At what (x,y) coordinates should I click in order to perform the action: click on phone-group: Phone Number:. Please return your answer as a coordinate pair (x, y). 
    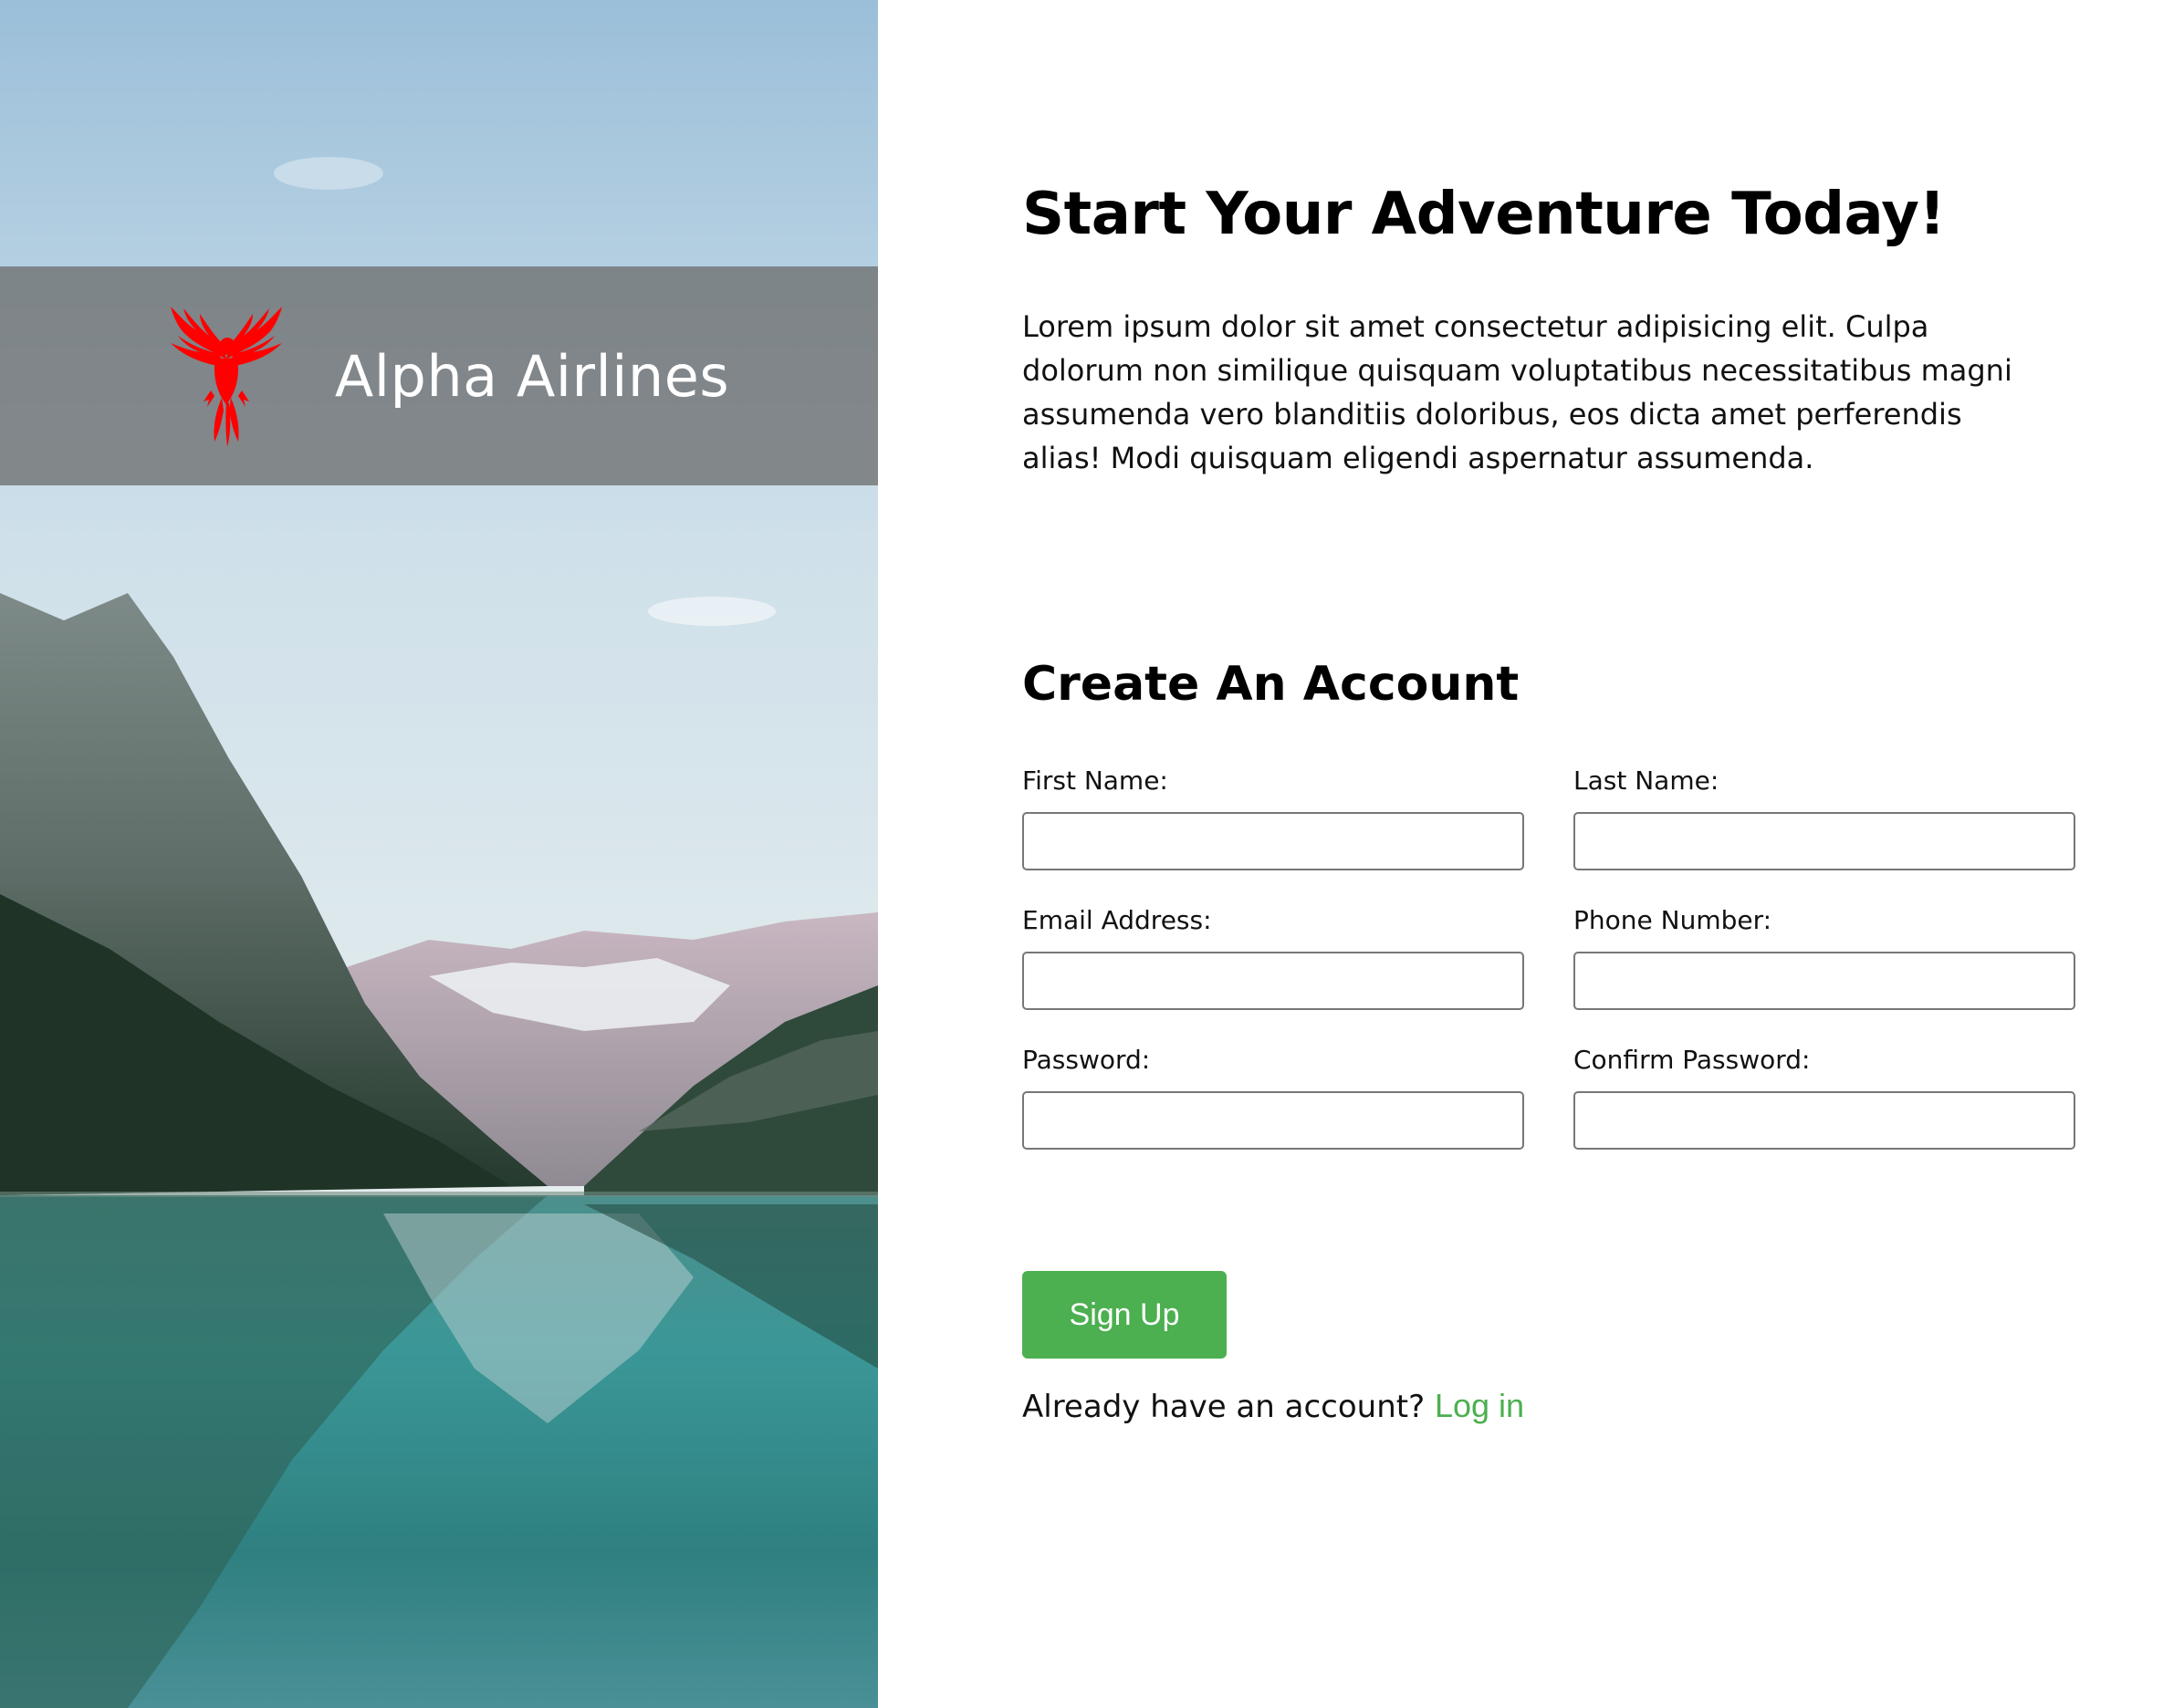
    Looking at the image, I should click on (1824, 956).